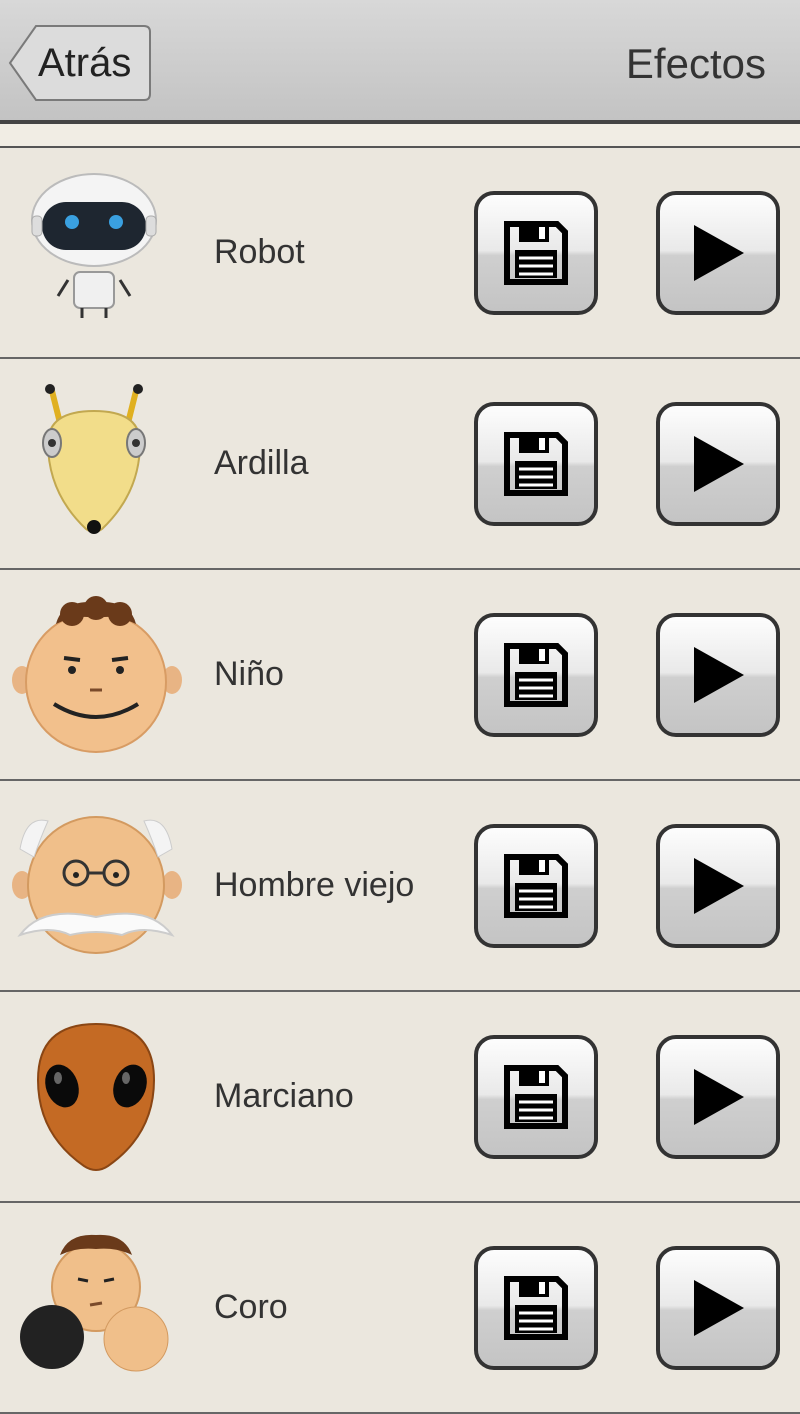 Image resolution: width=800 pixels, height=1414 pixels. Describe the element at coordinates (400, 1097) in the screenshot. I see `list-item-marciano: Marciano` at that location.